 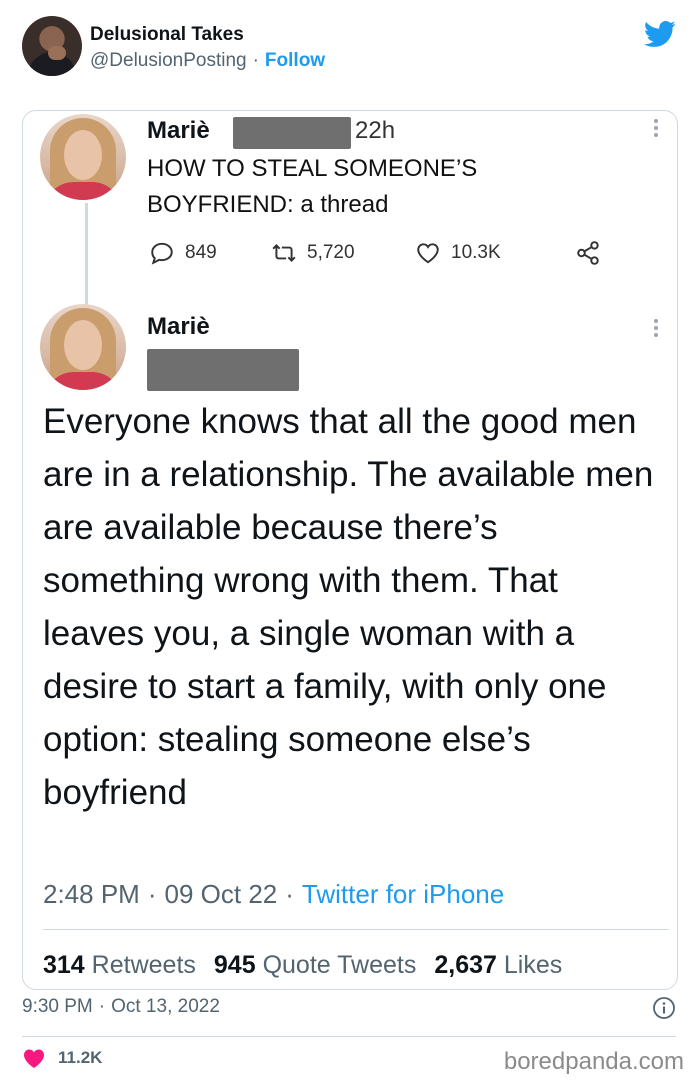 I want to click on avatar-hand, so click(x=57, y=53).